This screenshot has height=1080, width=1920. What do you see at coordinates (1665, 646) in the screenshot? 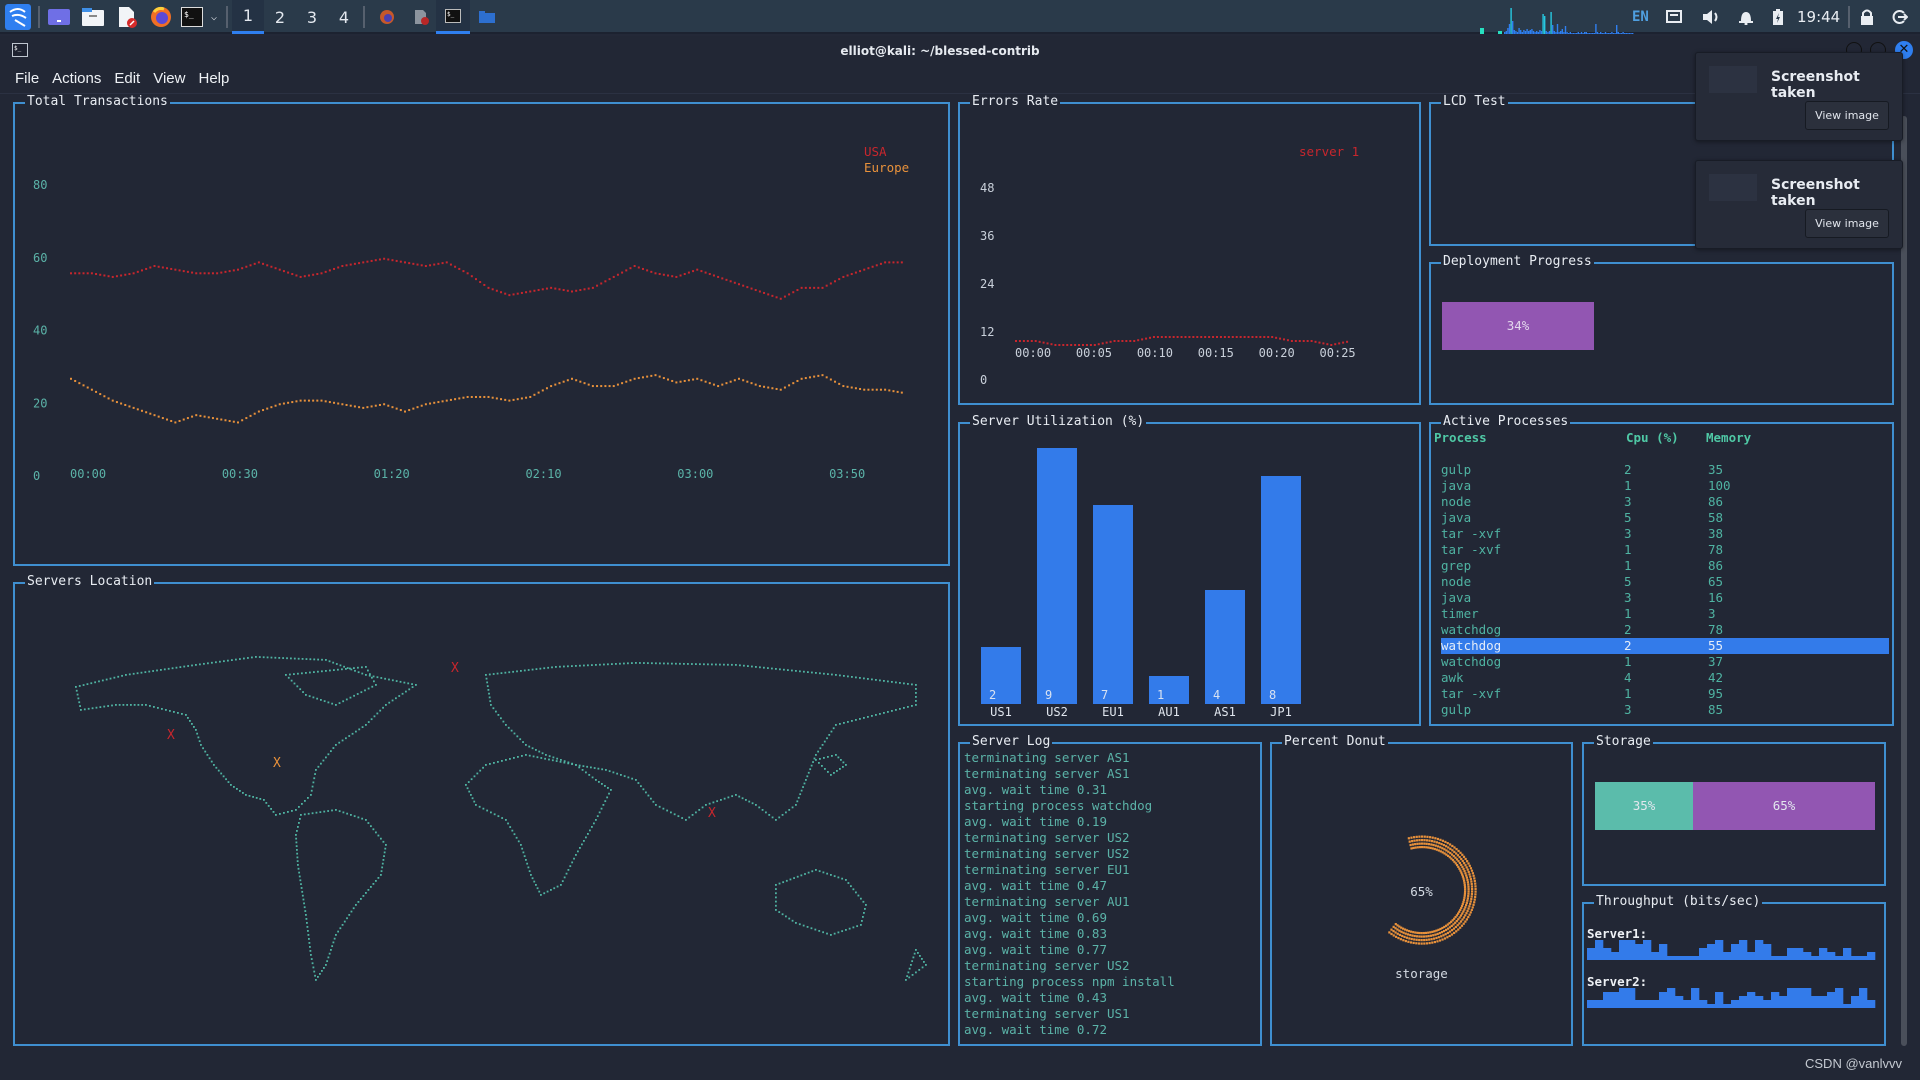
I see `process-row: watchdog 2 55` at bounding box center [1665, 646].